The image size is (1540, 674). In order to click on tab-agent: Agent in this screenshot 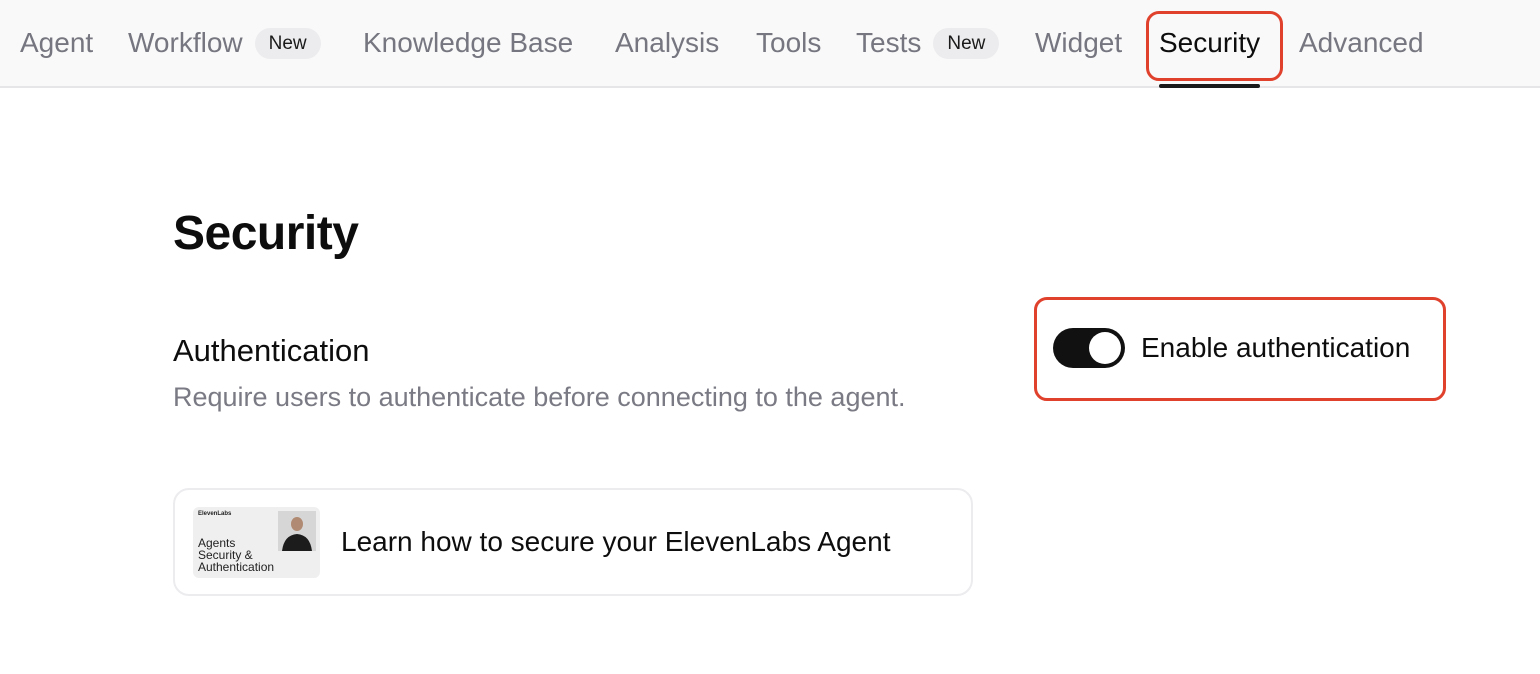, I will do `click(56, 43)`.